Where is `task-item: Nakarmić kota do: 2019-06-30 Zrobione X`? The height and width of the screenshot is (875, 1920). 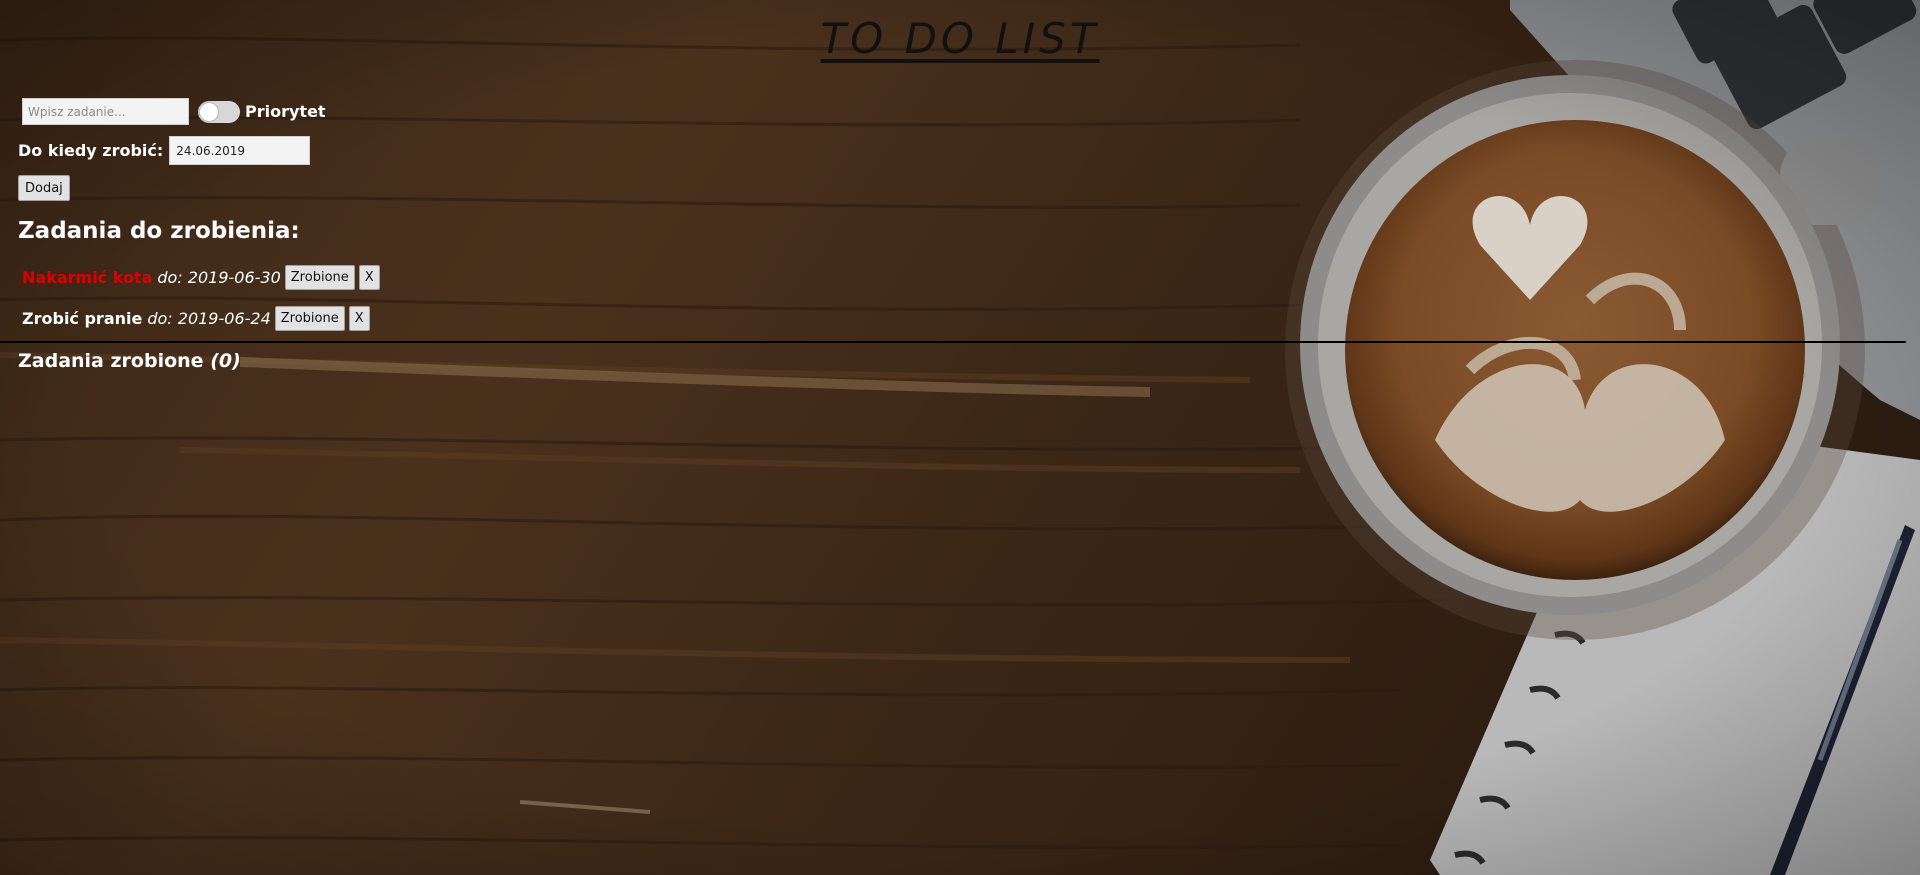
task-item: Nakarmić kota do: 2019-06-30 Zrobione X is located at coordinates (201, 277).